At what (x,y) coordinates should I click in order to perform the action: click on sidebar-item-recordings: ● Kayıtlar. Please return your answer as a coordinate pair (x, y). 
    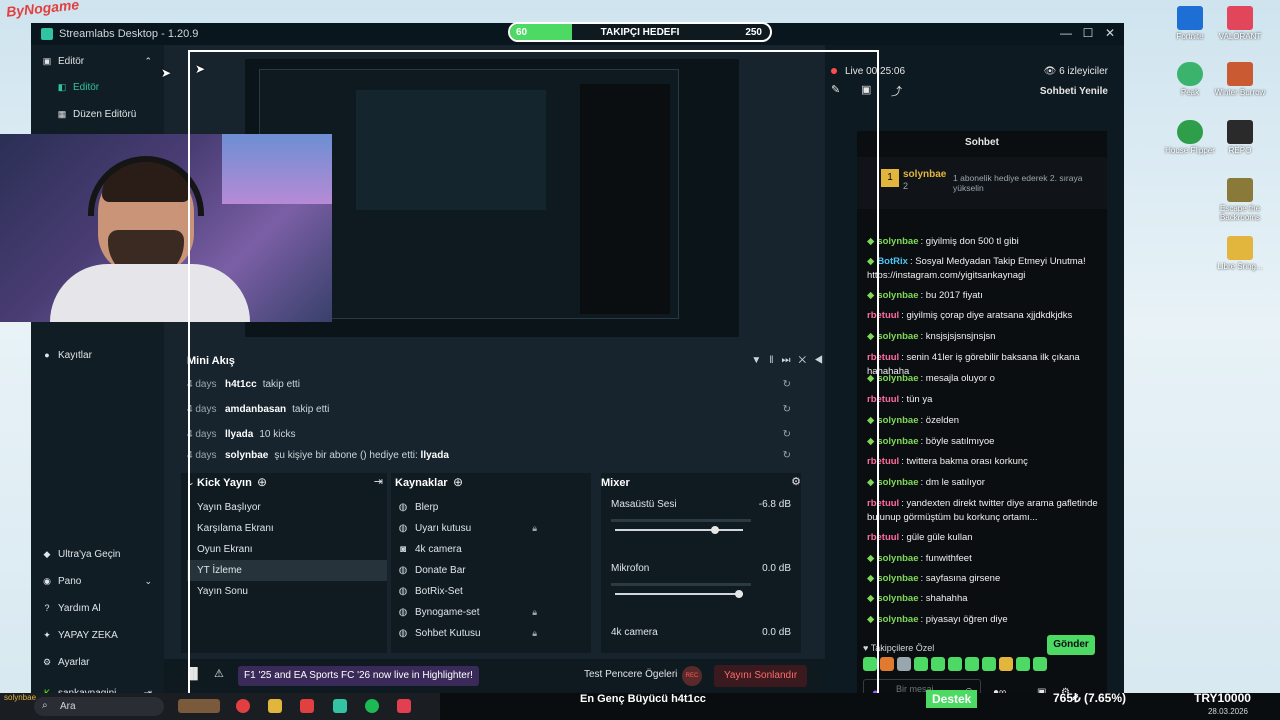
    Looking at the image, I should click on (97, 355).